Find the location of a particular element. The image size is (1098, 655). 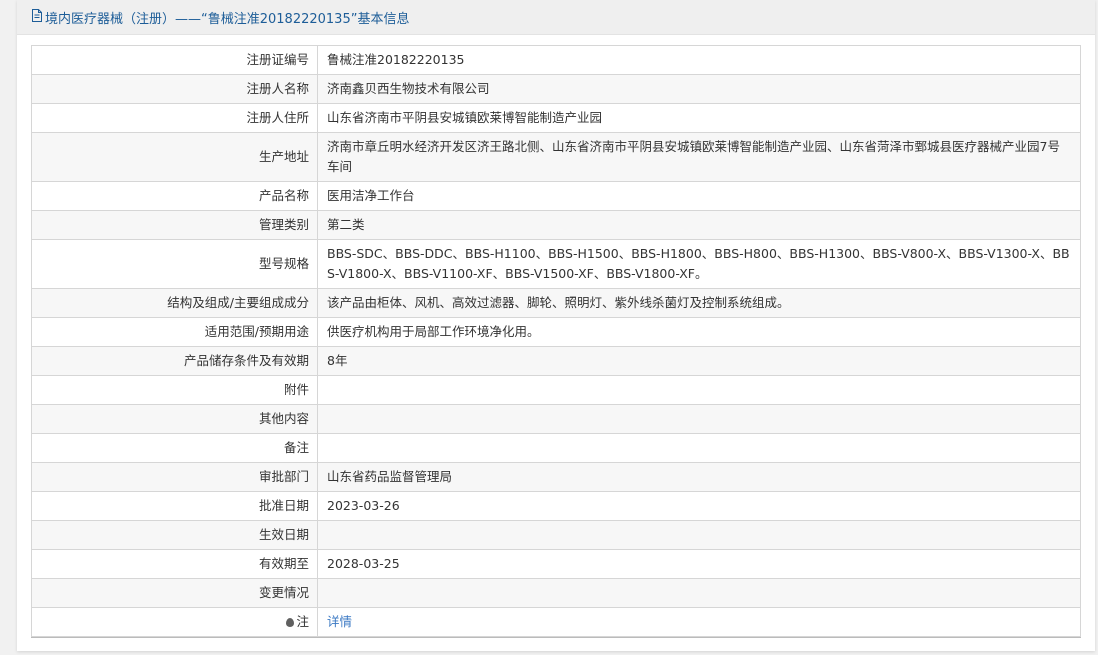

row-value: 供医疗机构用于局部工作环境净化用。 is located at coordinates (699, 332).